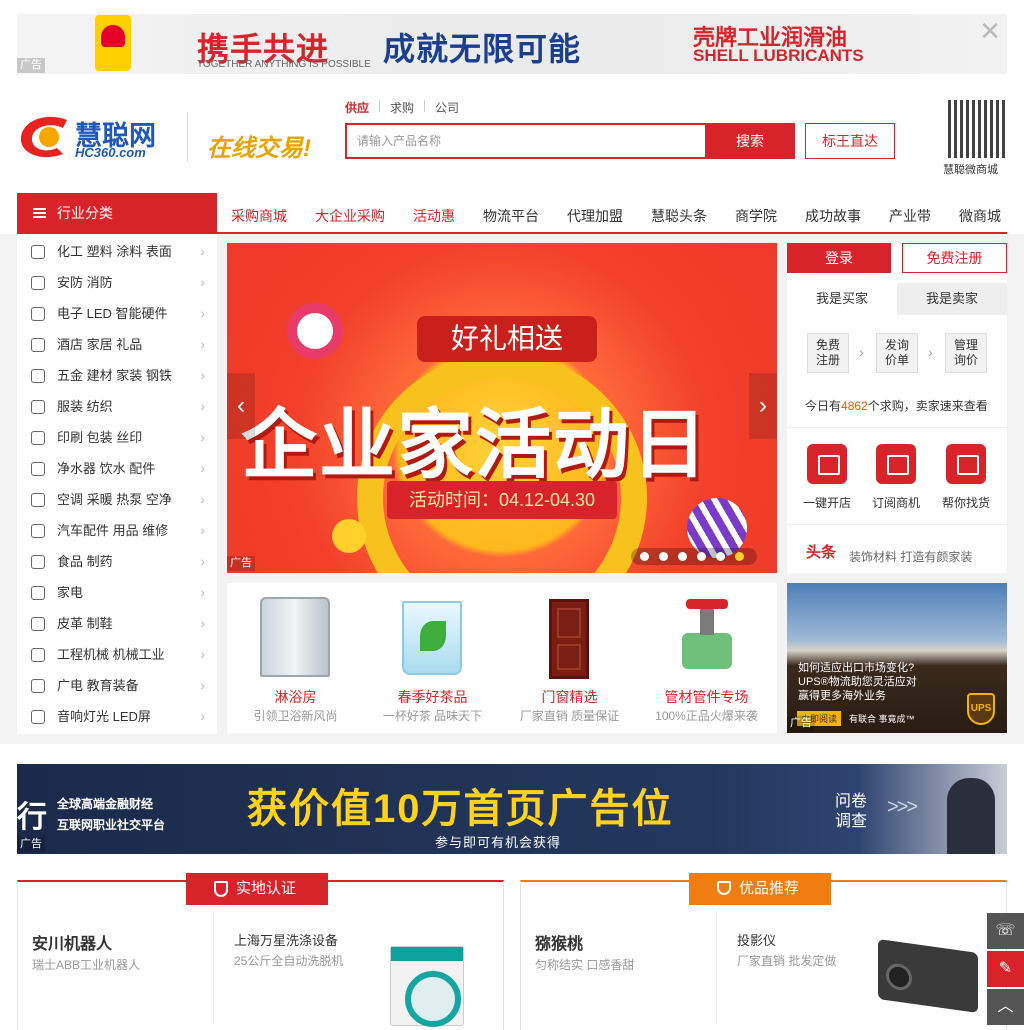 Image resolution: width=1024 pixels, height=1030 pixels. Describe the element at coordinates (286, 939) in the screenshot. I see `item-title: 上海万星洗涤设备` at that location.